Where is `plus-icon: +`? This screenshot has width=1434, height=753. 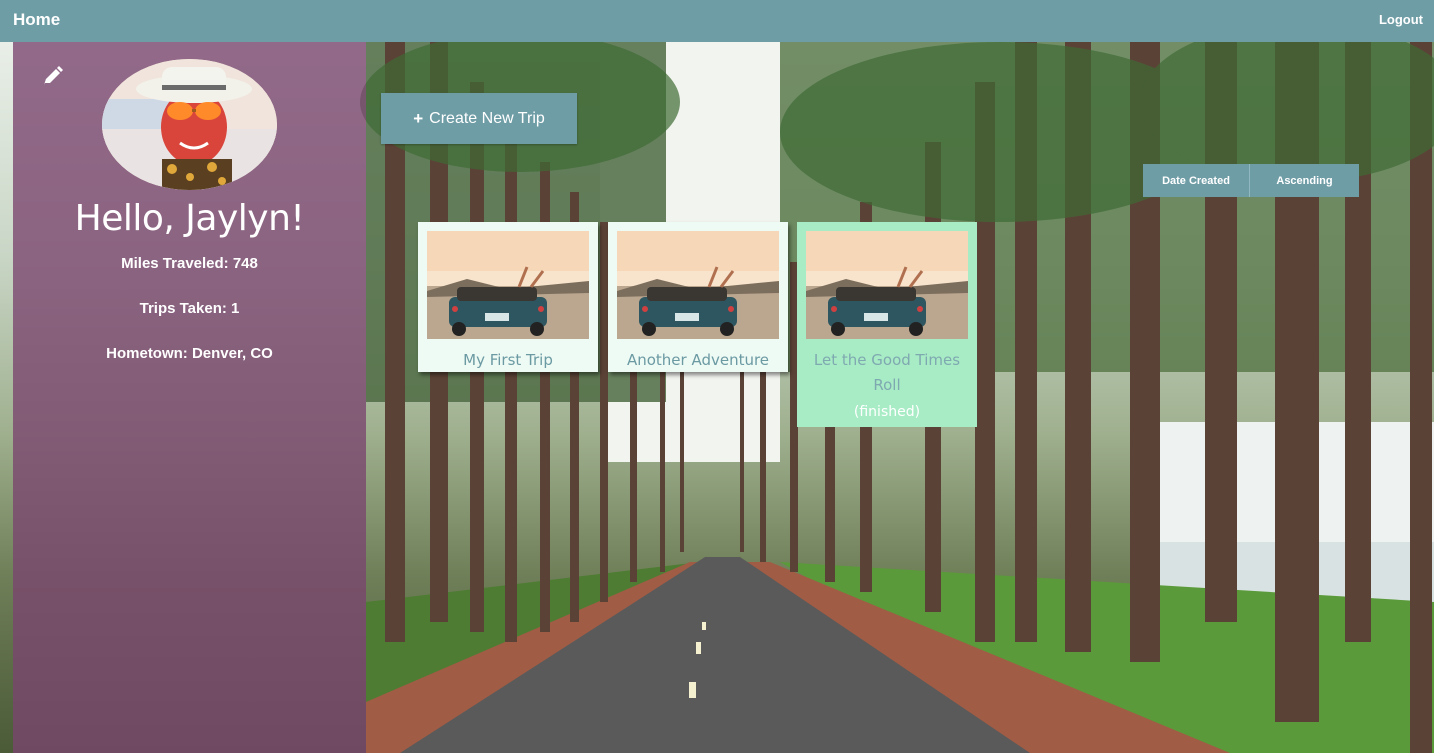 plus-icon: + is located at coordinates (418, 118).